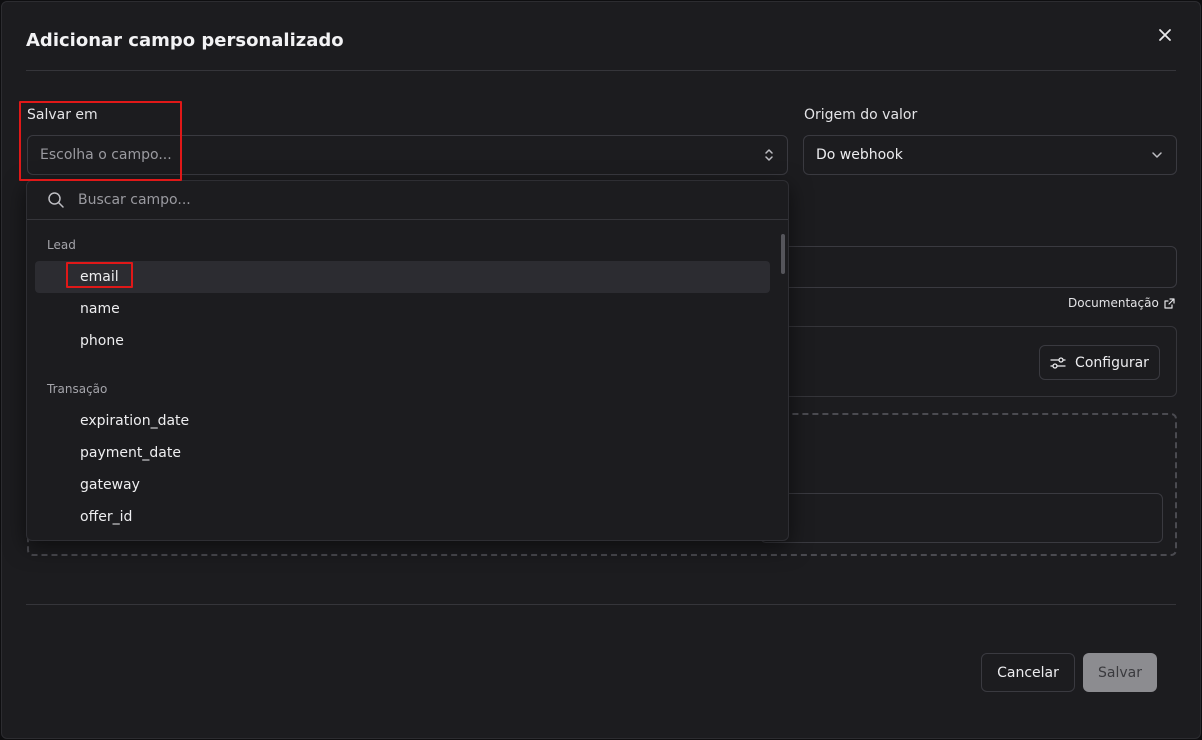  Describe the element at coordinates (418, 200) in the screenshot. I see `dropdown-search-input` at that location.